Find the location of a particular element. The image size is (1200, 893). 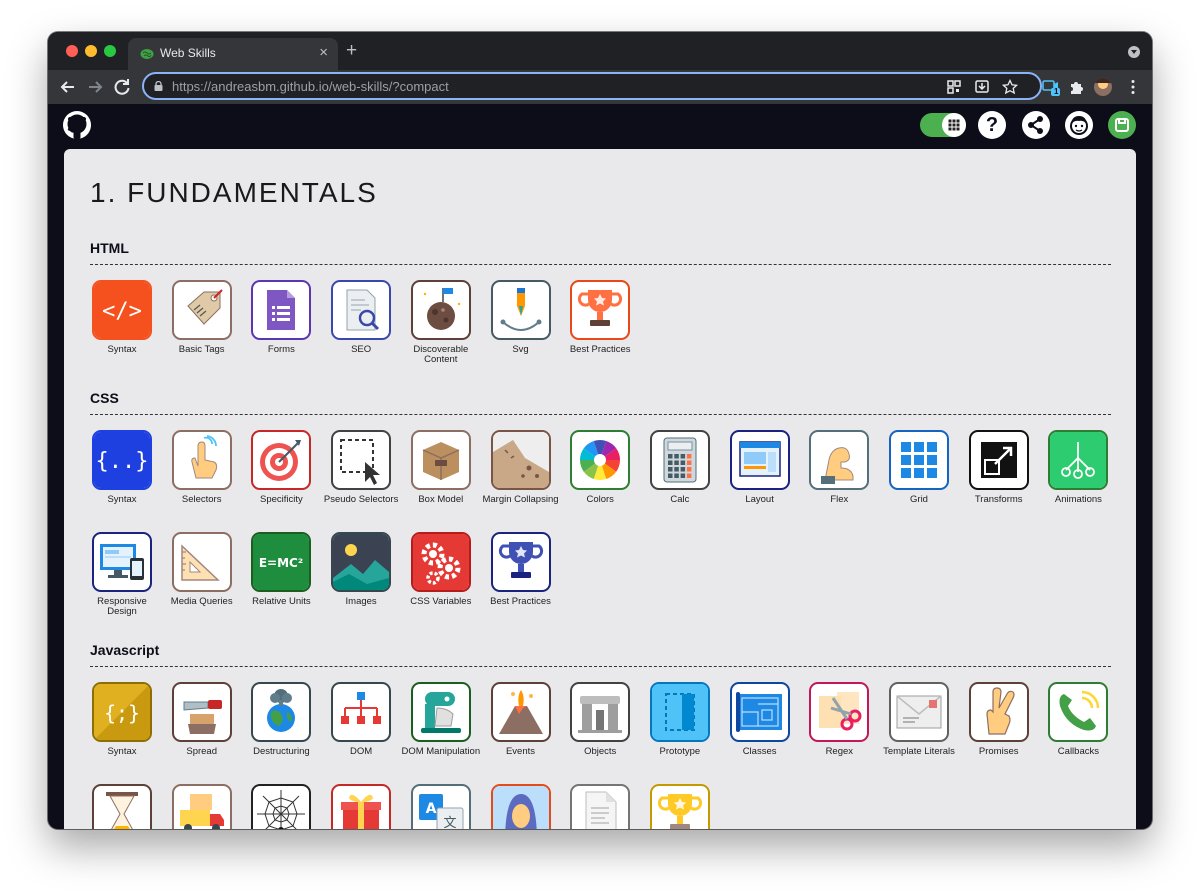

collection-icon is located at coordinates (1122, 125).